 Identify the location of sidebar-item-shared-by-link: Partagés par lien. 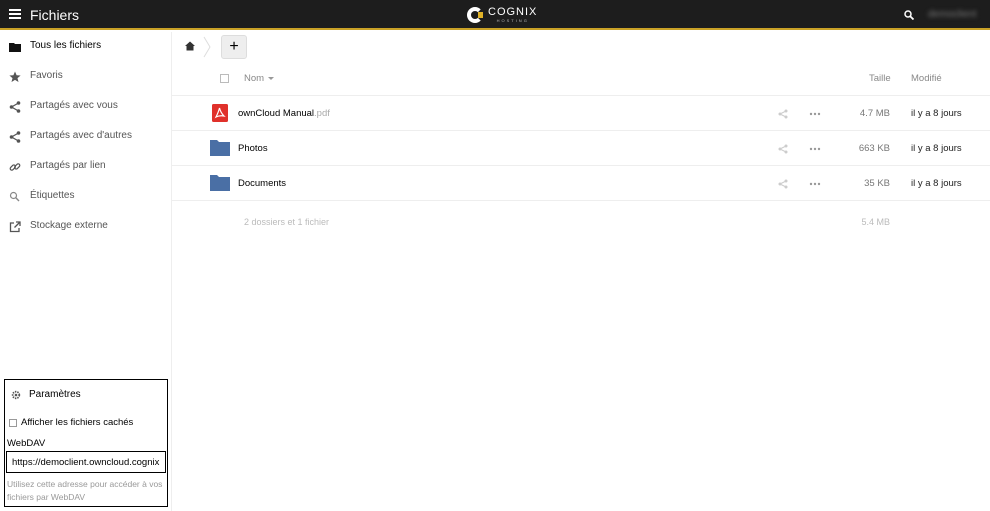
(86, 167).